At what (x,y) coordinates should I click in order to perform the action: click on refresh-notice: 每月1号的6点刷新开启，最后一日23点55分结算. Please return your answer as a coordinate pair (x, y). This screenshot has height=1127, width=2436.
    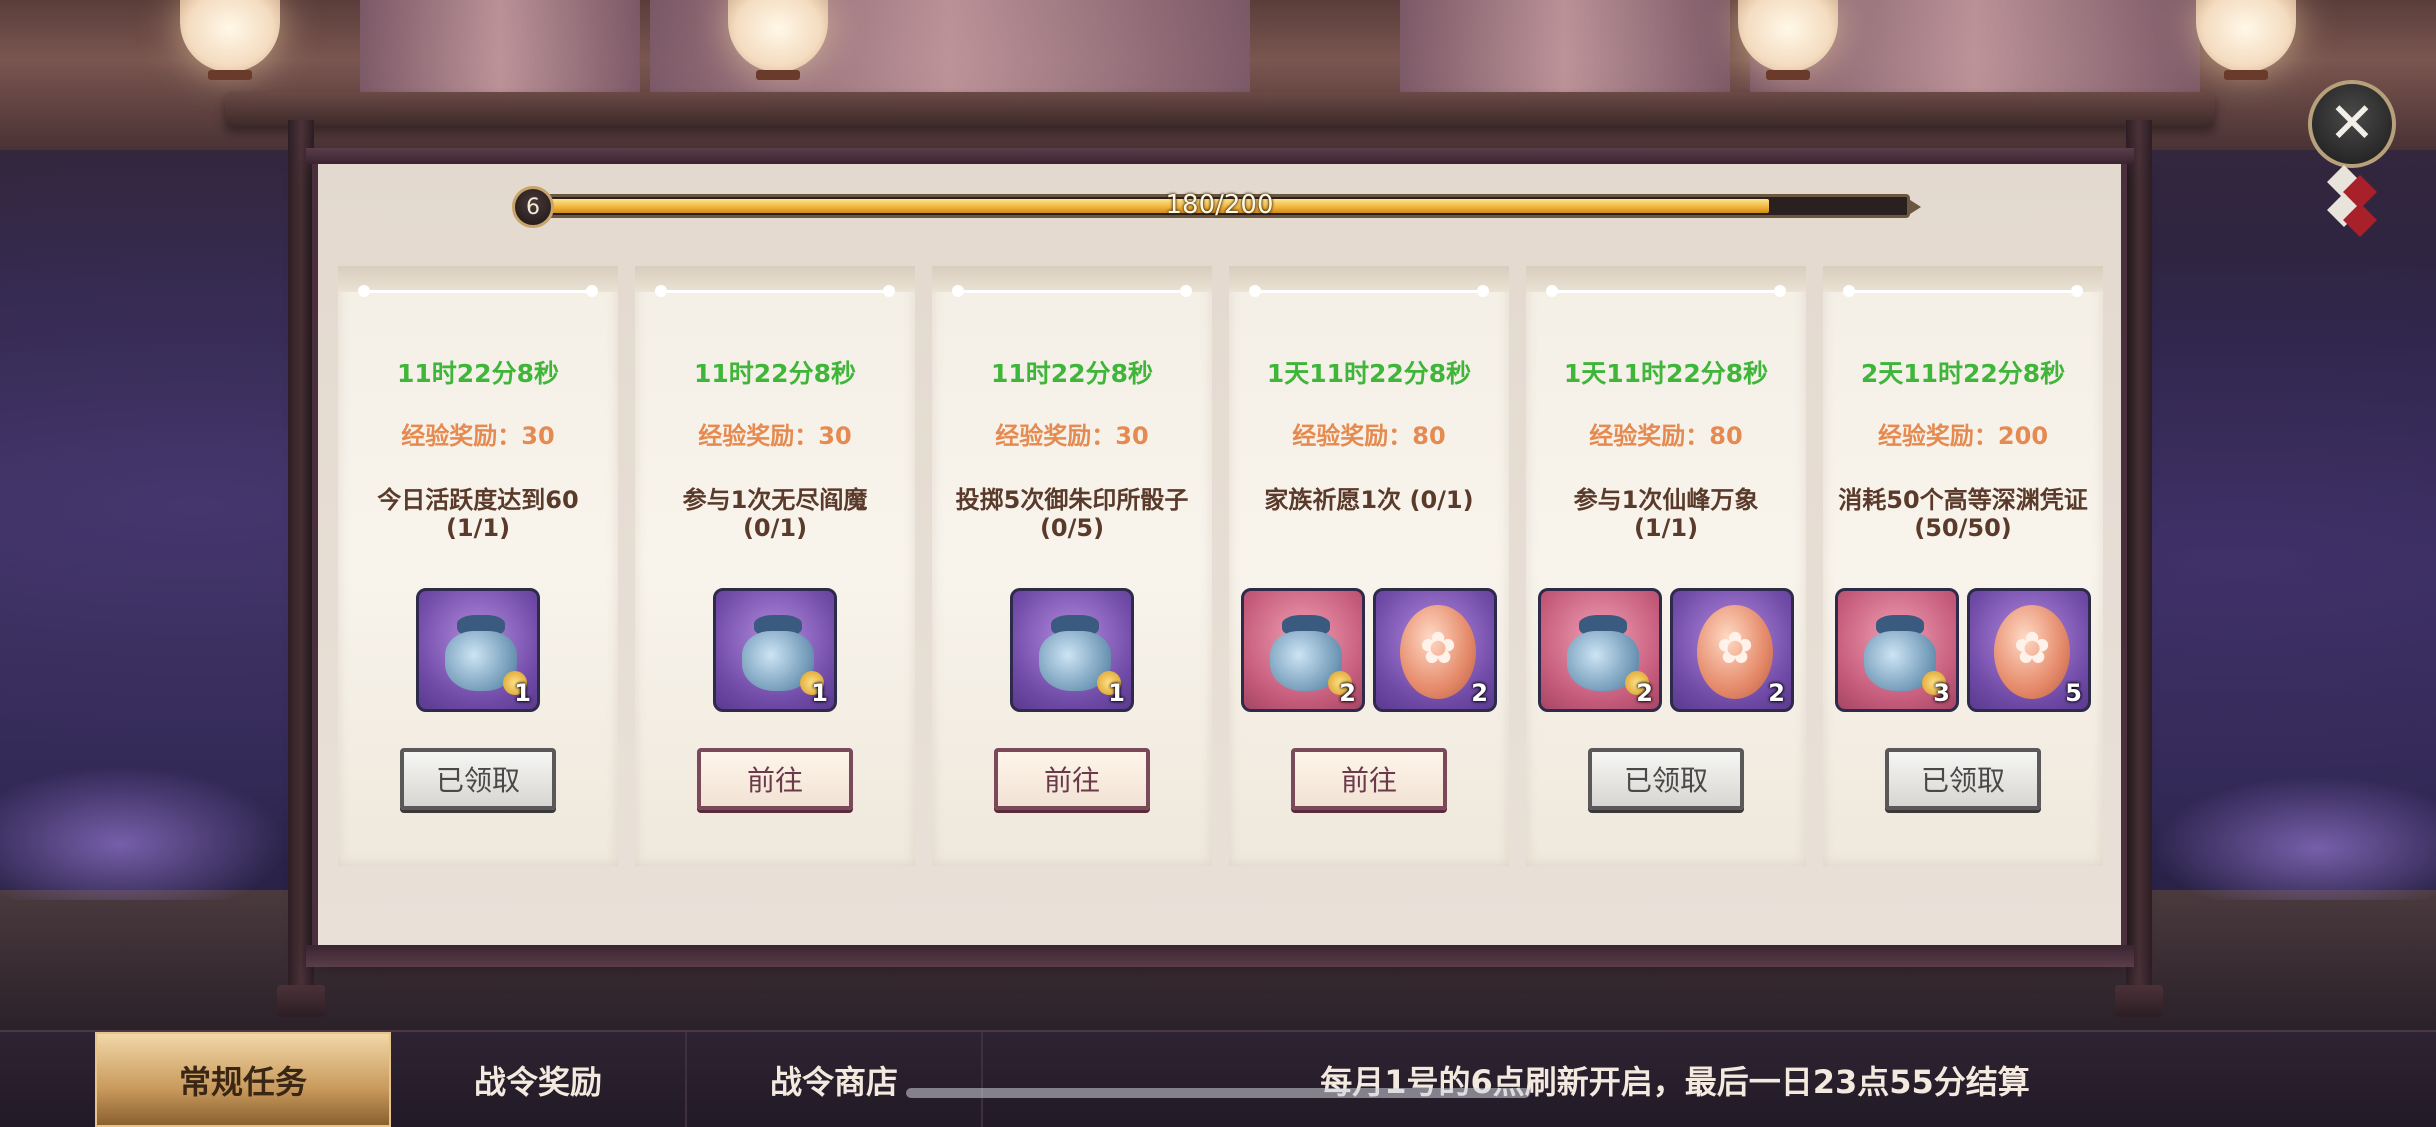
    Looking at the image, I should click on (1675, 1081).